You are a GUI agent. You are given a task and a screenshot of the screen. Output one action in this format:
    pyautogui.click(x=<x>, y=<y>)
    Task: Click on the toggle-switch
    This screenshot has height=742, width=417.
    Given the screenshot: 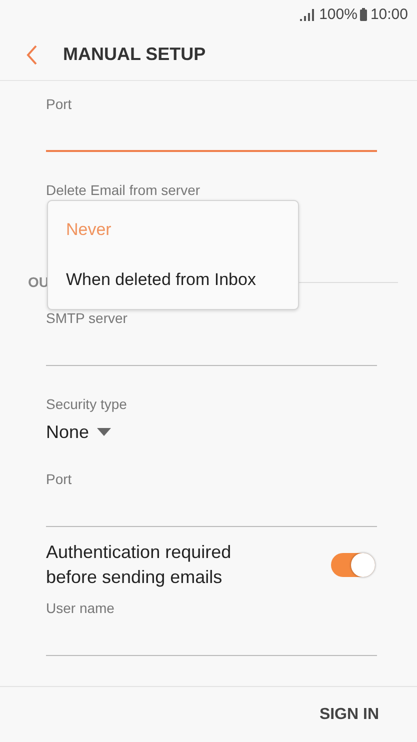 What is the action you would take?
    pyautogui.click(x=353, y=565)
    